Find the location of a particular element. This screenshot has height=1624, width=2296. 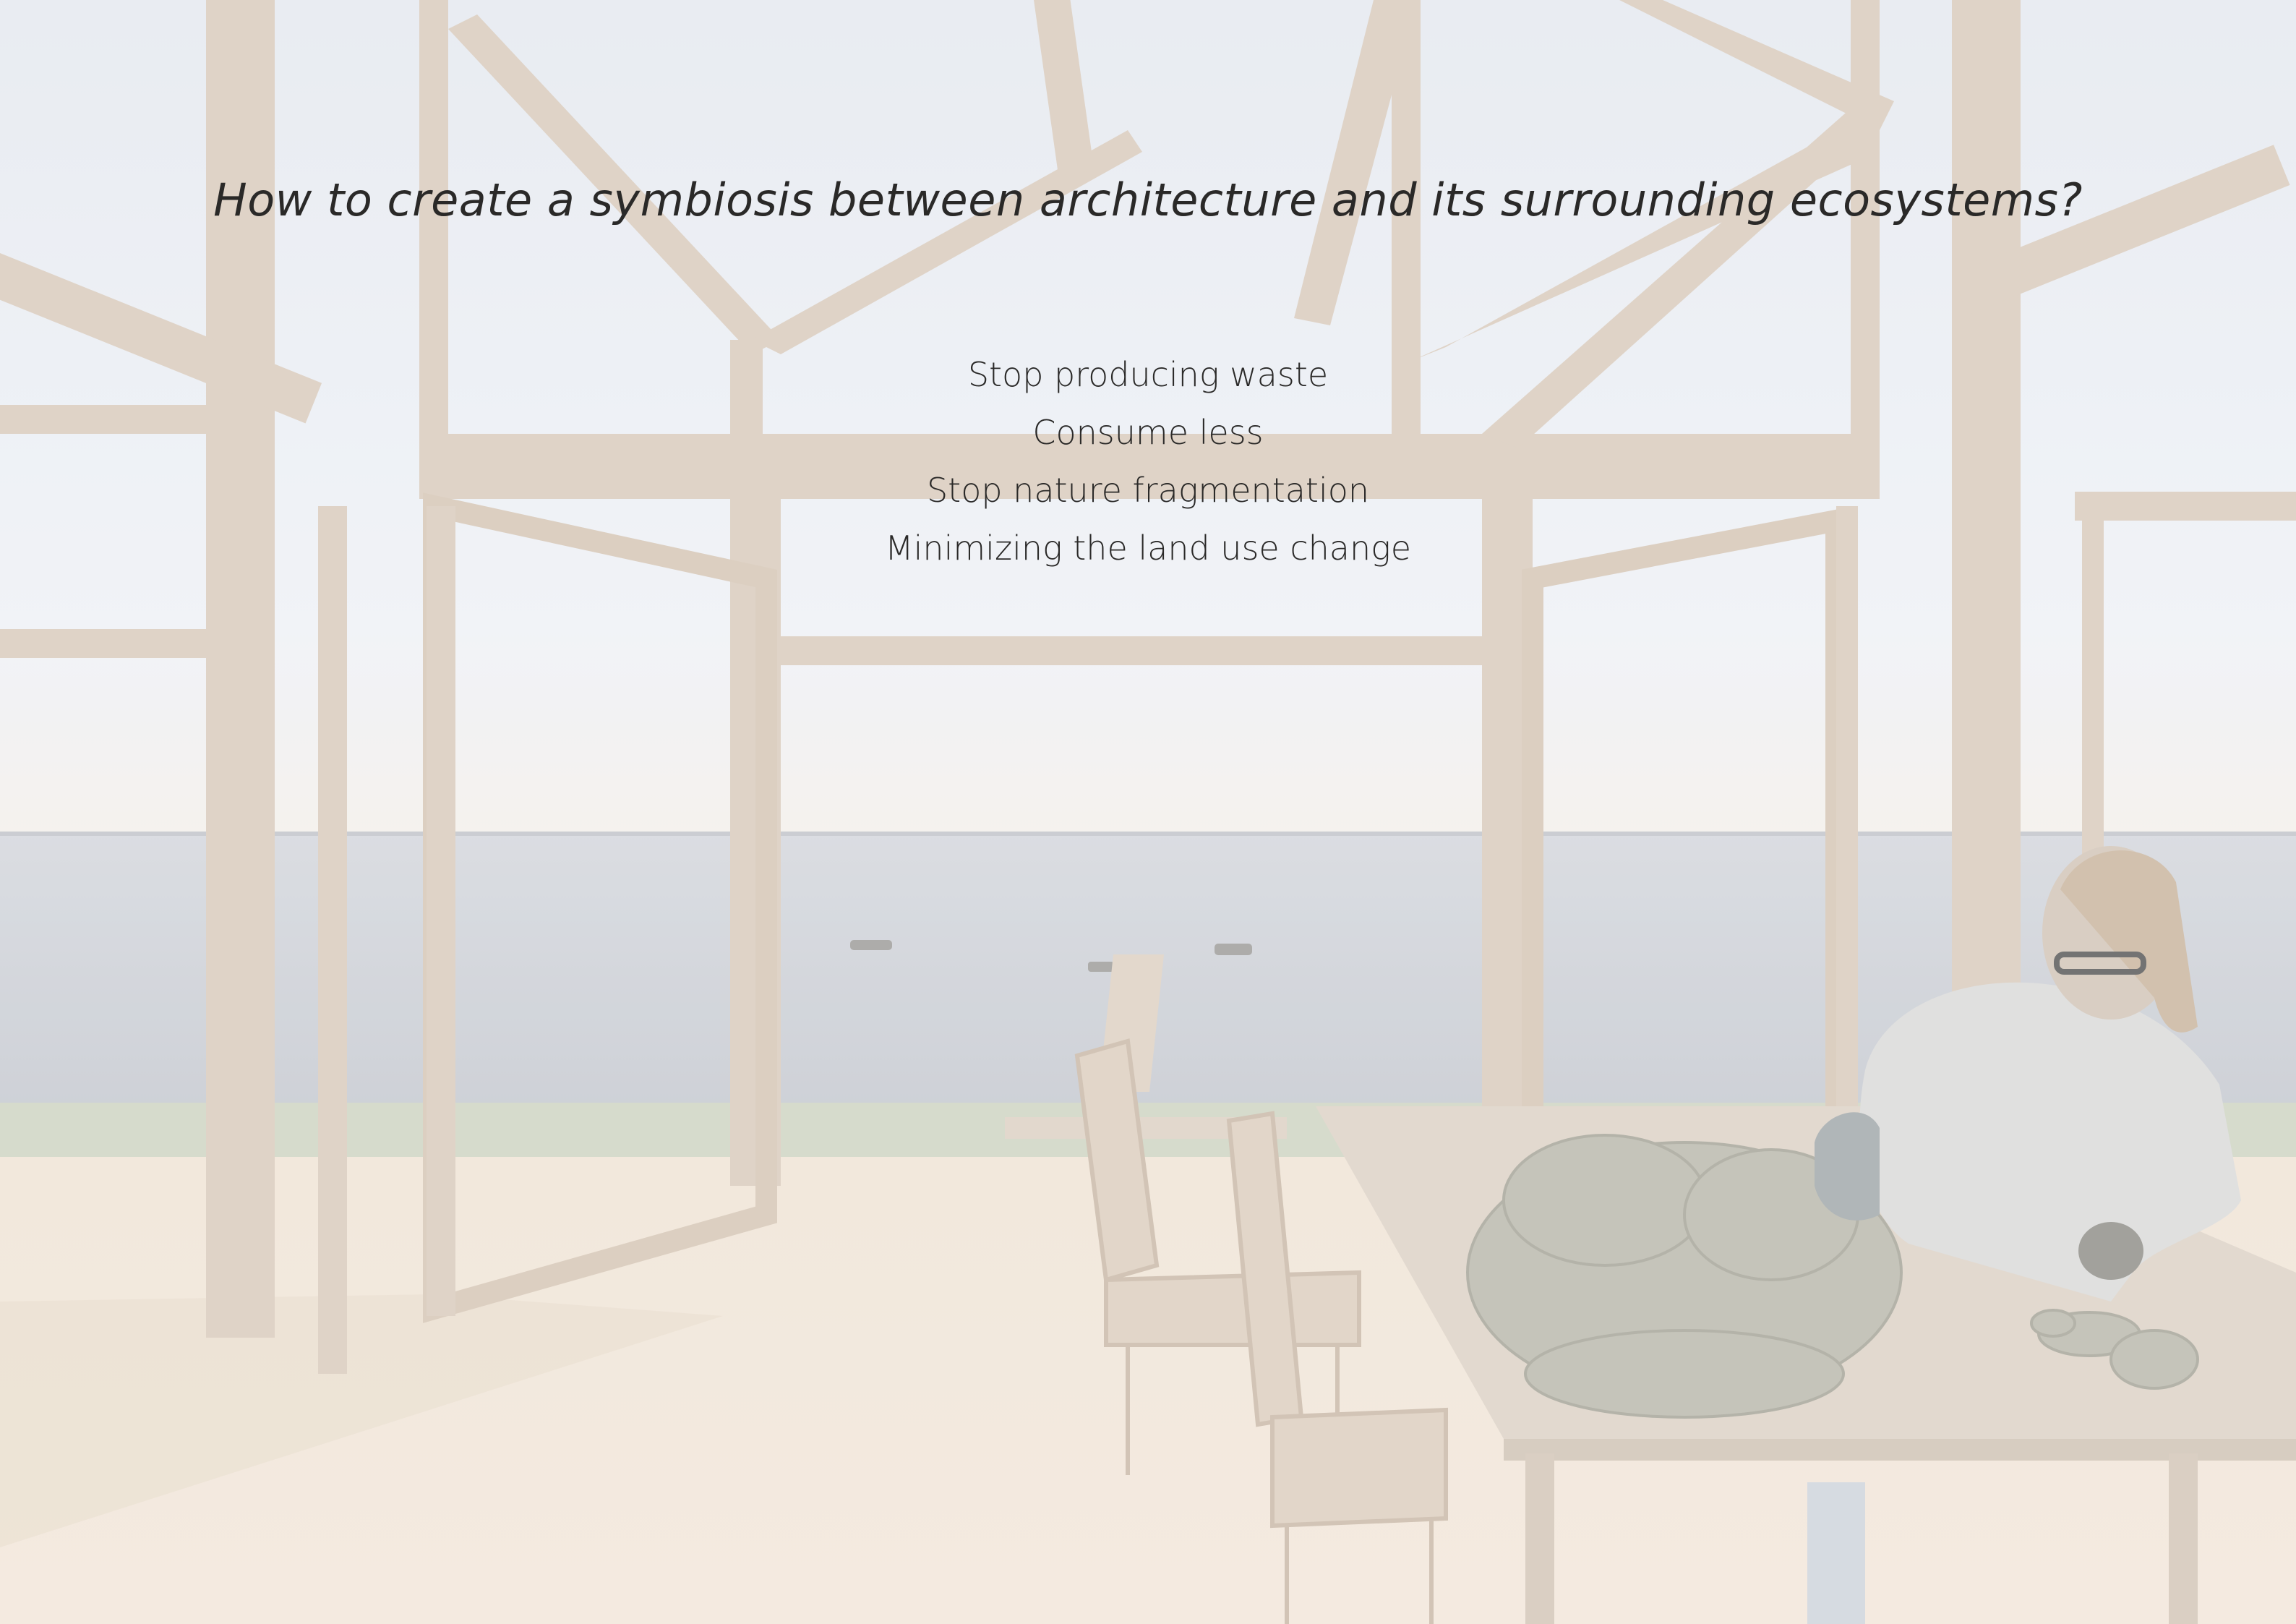

principle-item: Stop producing waste is located at coordinates (1148, 374).